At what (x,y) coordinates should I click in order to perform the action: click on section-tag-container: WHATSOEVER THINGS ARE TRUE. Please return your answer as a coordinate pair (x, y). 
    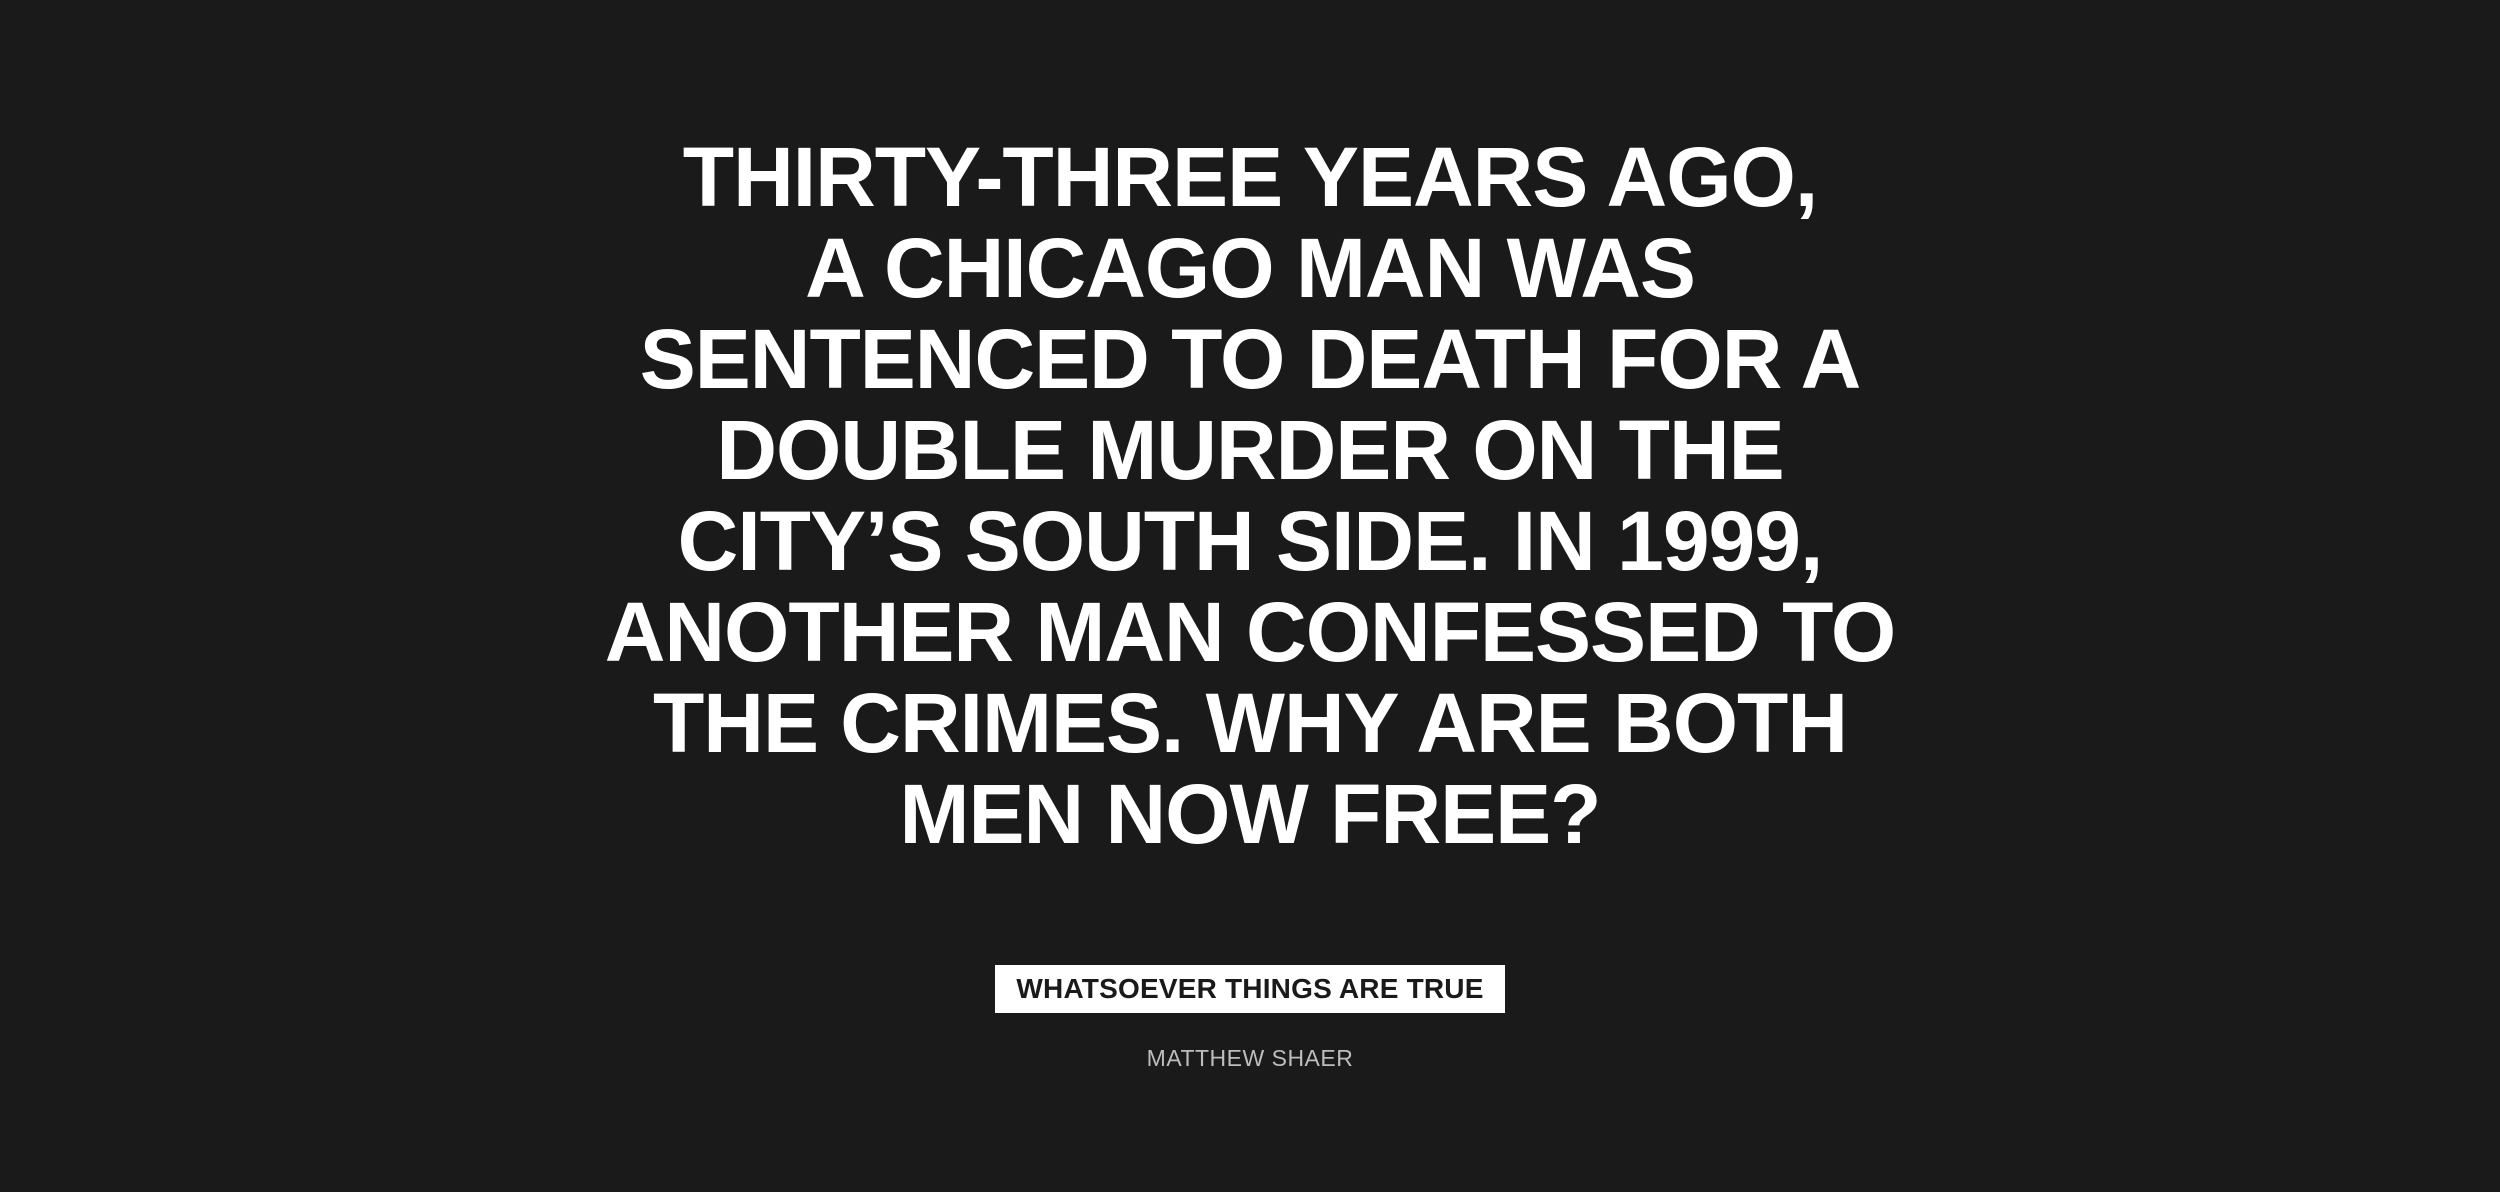
    Looking at the image, I should click on (1250, 989).